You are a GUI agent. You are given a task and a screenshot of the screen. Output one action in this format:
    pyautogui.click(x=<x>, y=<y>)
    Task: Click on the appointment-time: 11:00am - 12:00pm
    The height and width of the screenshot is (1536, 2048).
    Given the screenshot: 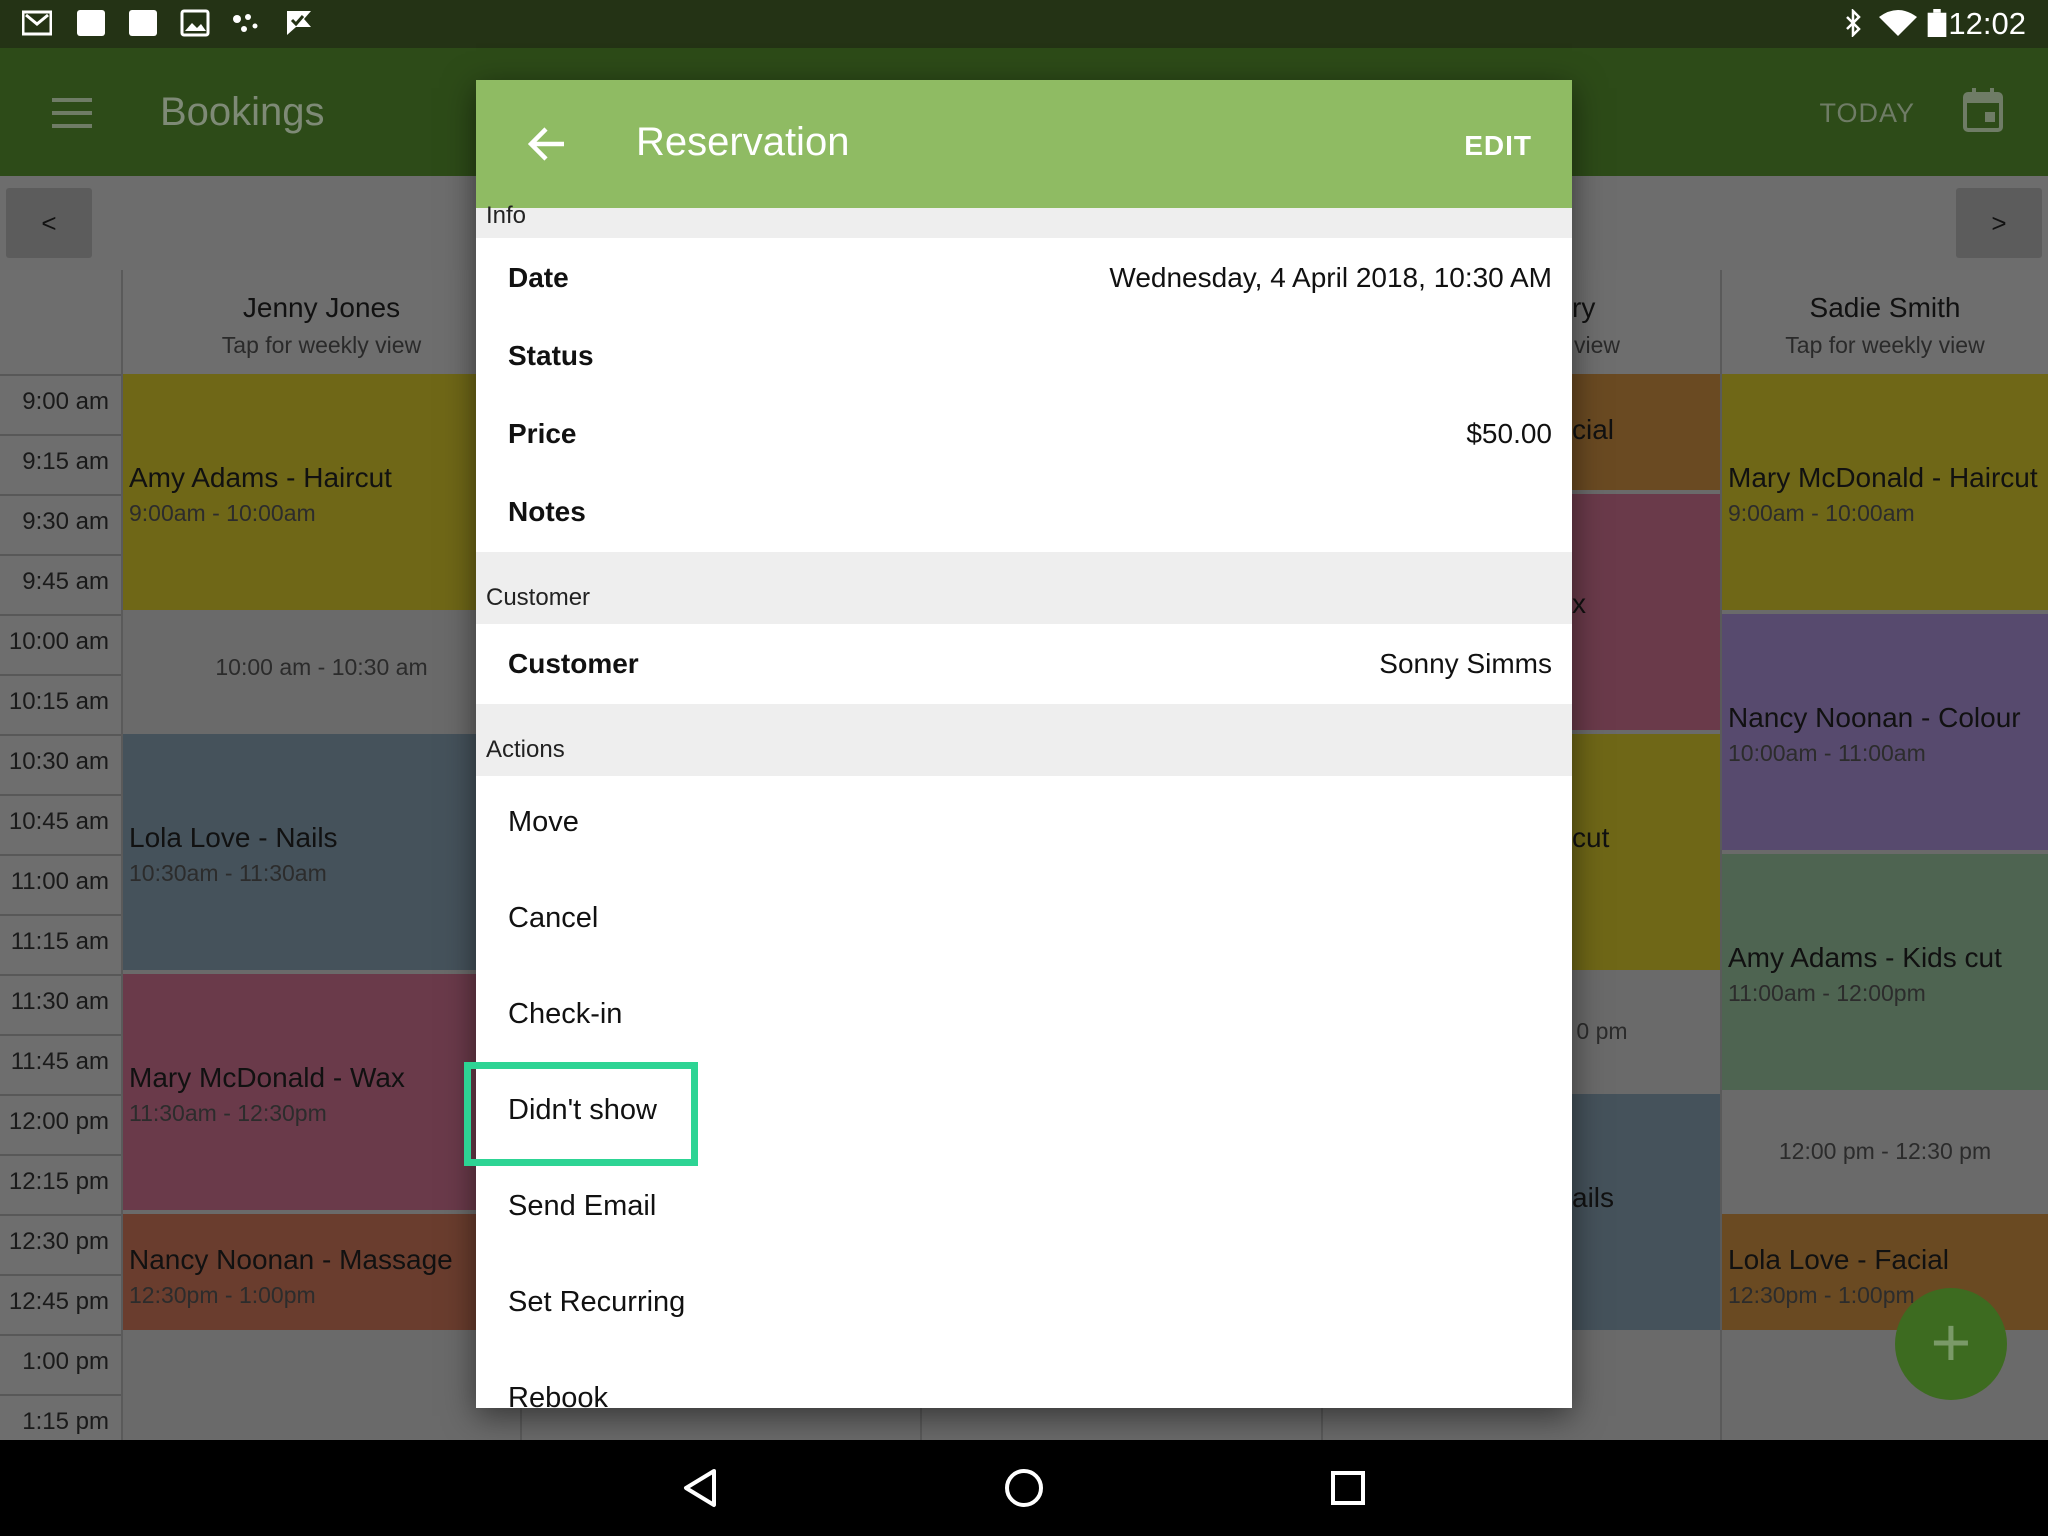 What is the action you would take?
    pyautogui.click(x=1827, y=993)
    